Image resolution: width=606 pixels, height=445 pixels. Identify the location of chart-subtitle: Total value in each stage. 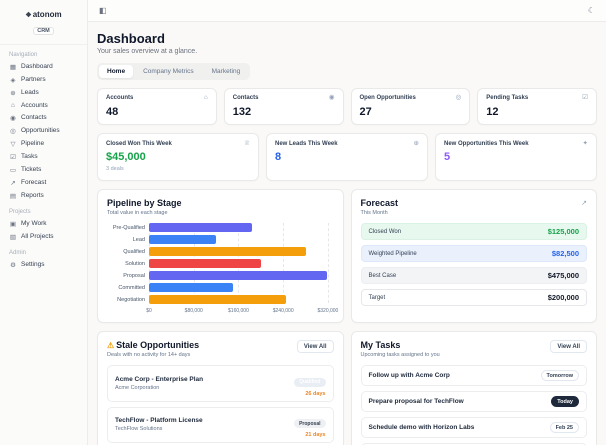
(137, 213).